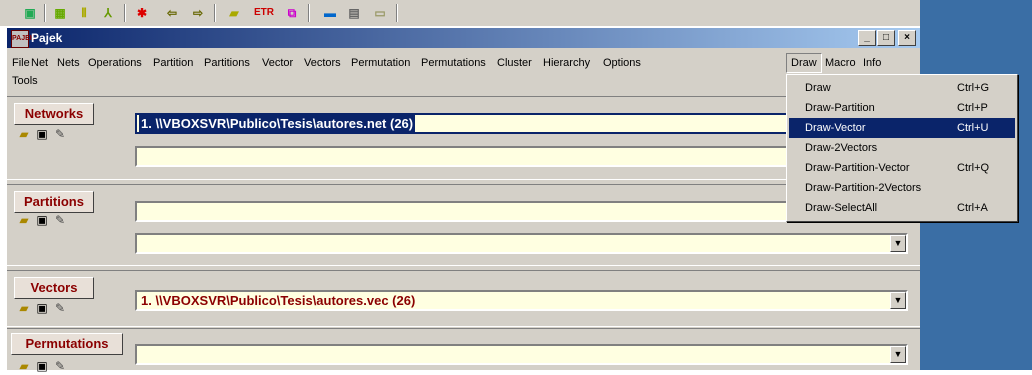  What do you see at coordinates (330, 13) in the screenshot?
I see `screen-icon: ▬` at bounding box center [330, 13].